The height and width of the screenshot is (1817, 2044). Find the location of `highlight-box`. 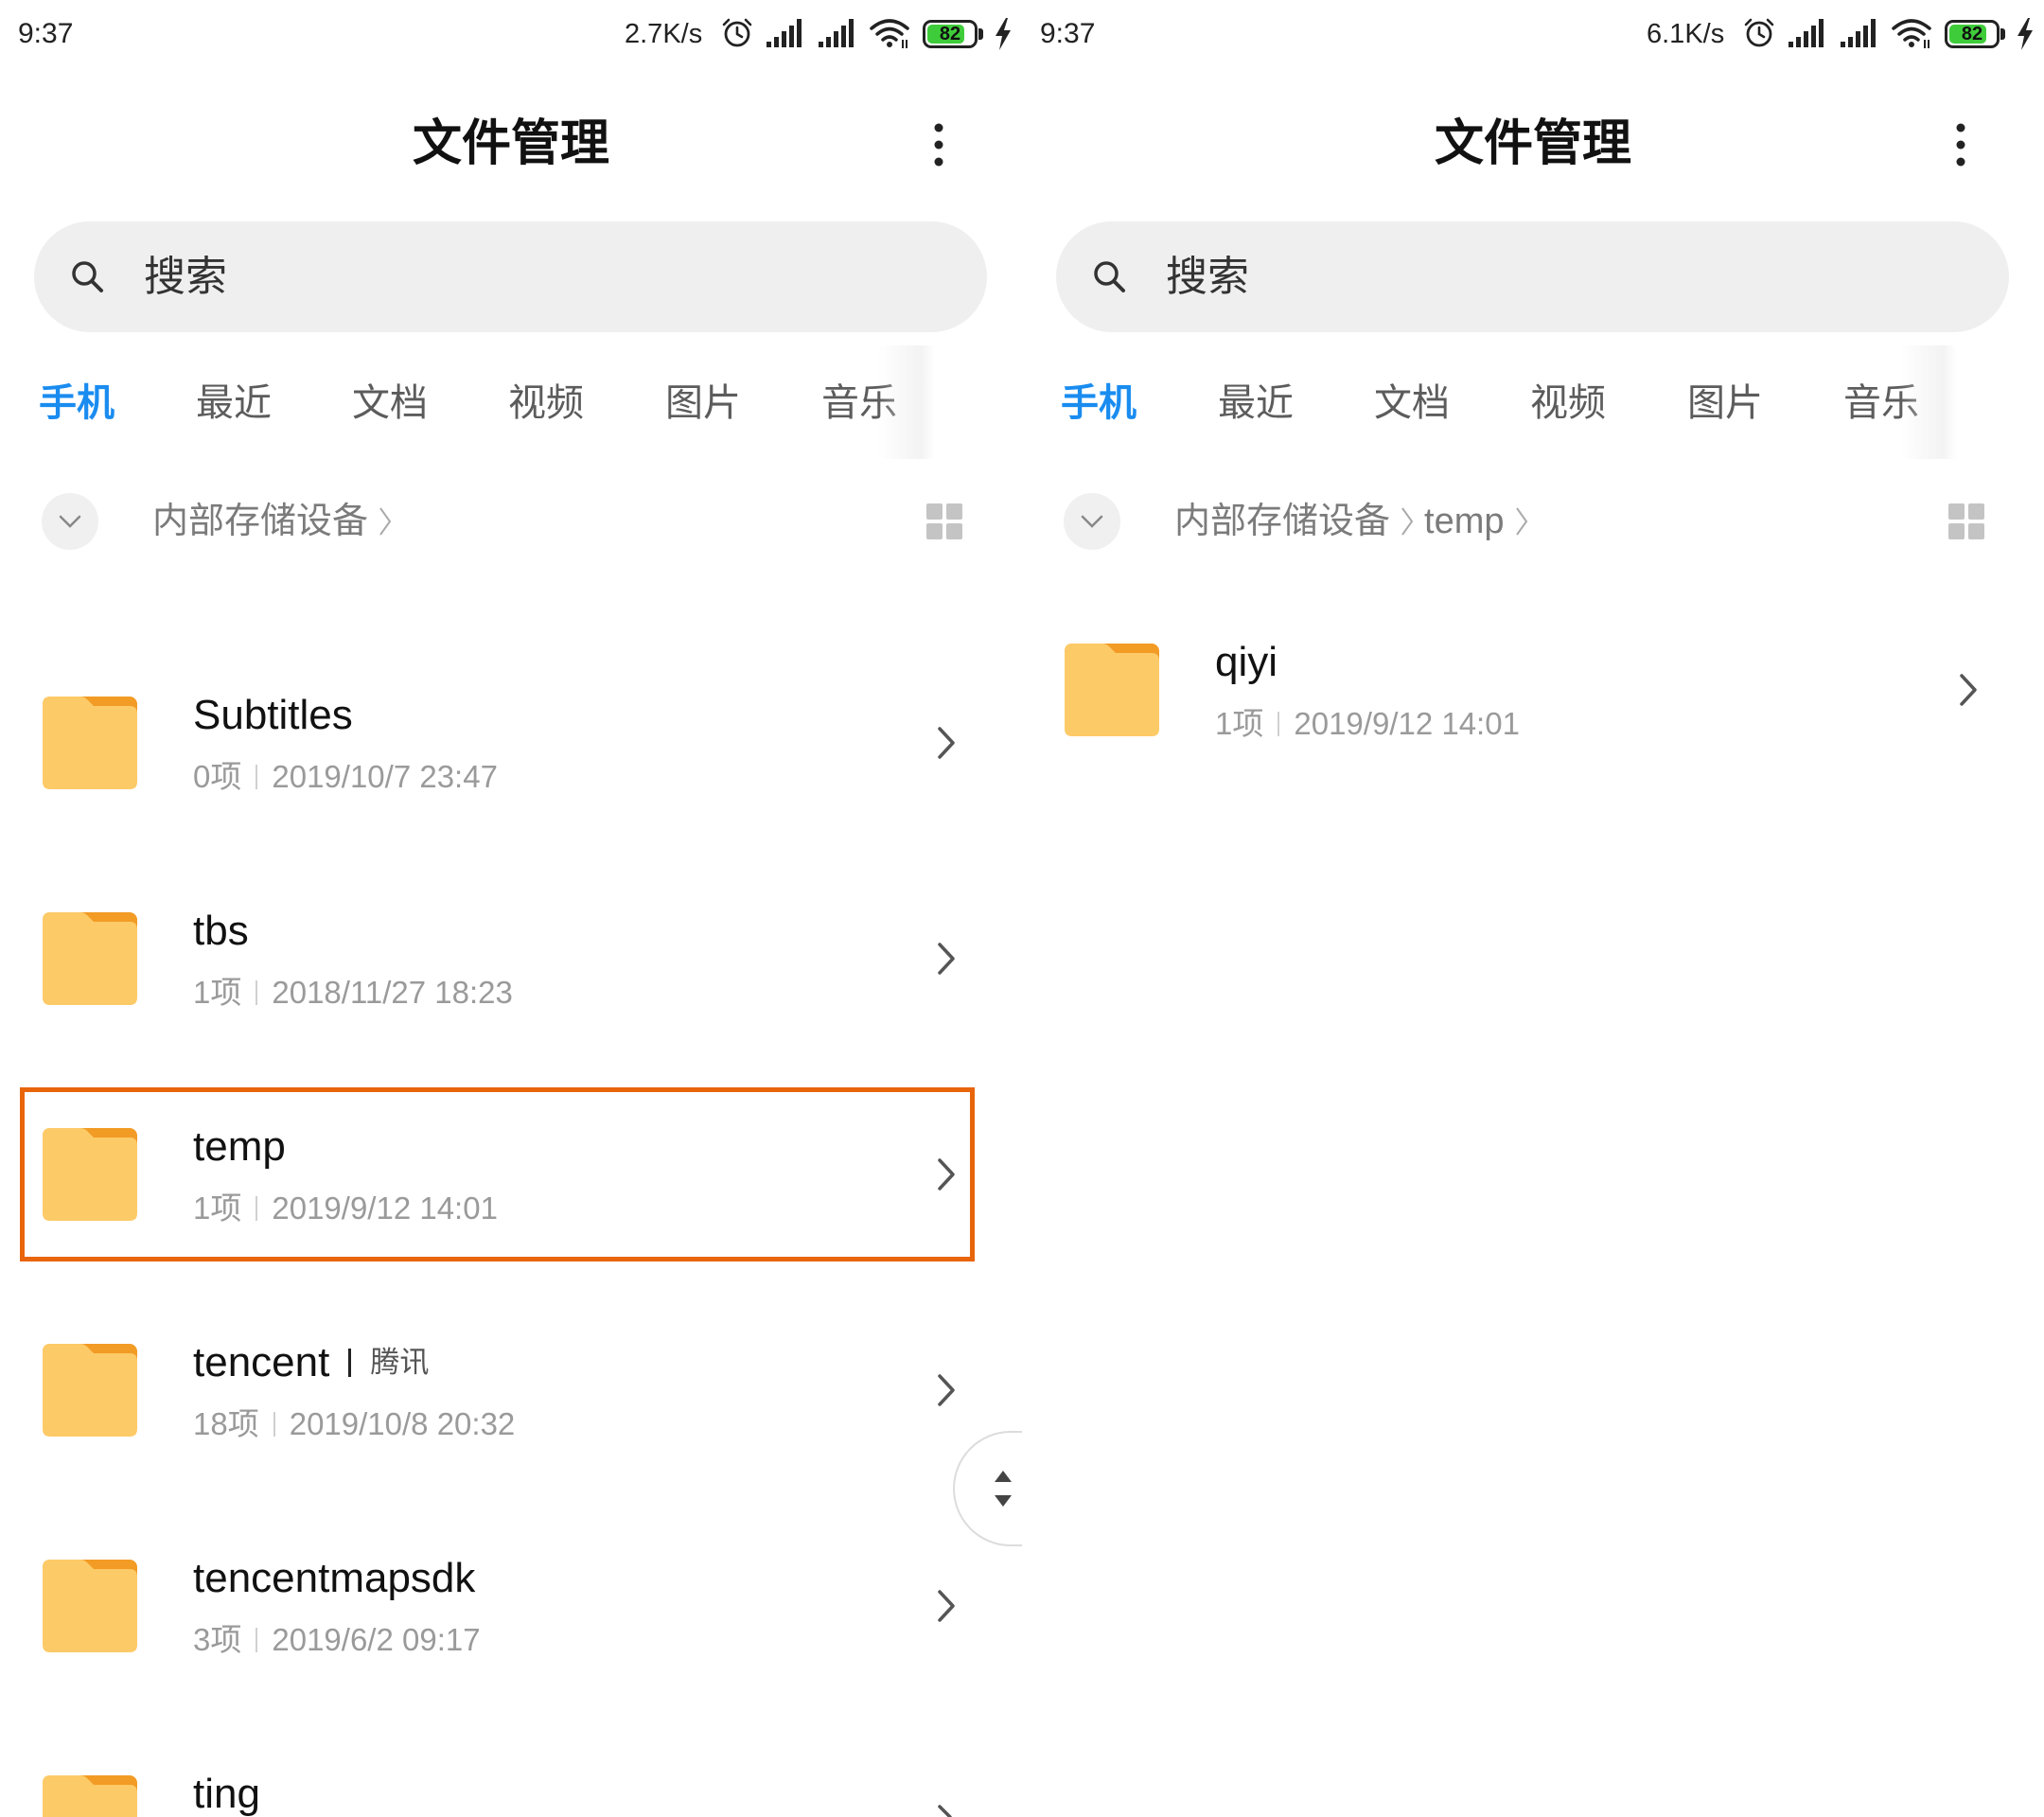

highlight-box is located at coordinates (497, 1174).